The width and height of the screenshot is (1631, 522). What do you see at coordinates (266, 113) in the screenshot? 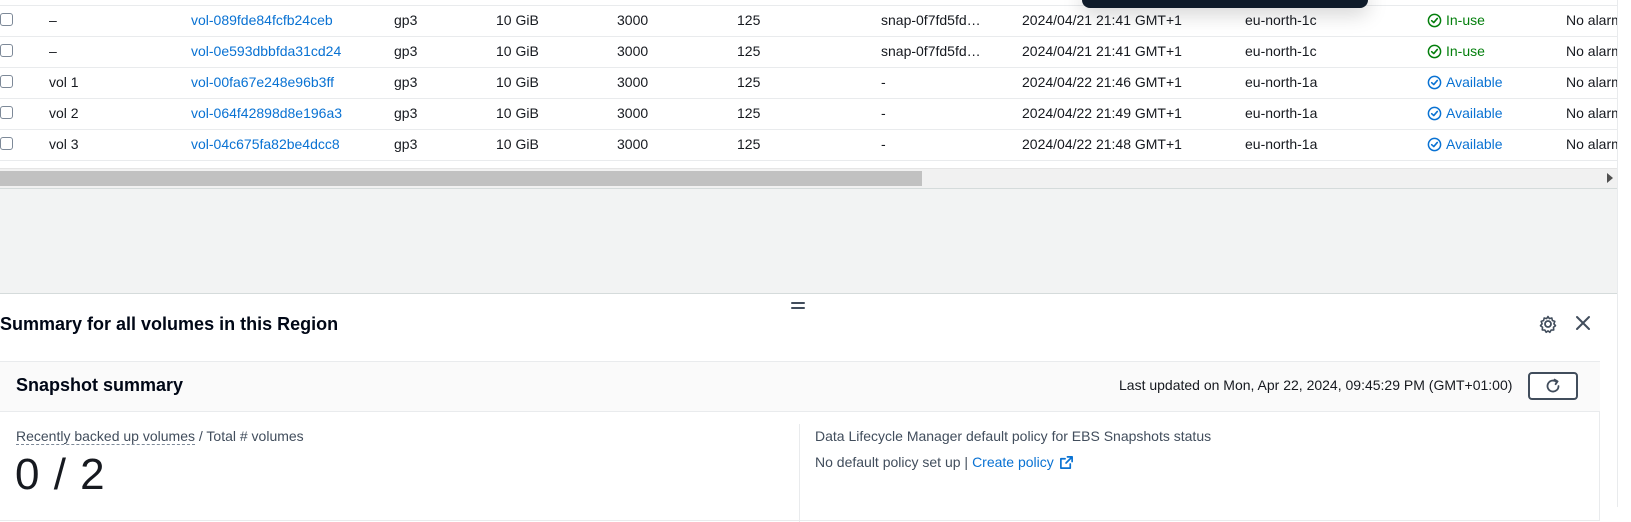
I see `volume-id-link: vol-064f42898d8e196a3` at bounding box center [266, 113].